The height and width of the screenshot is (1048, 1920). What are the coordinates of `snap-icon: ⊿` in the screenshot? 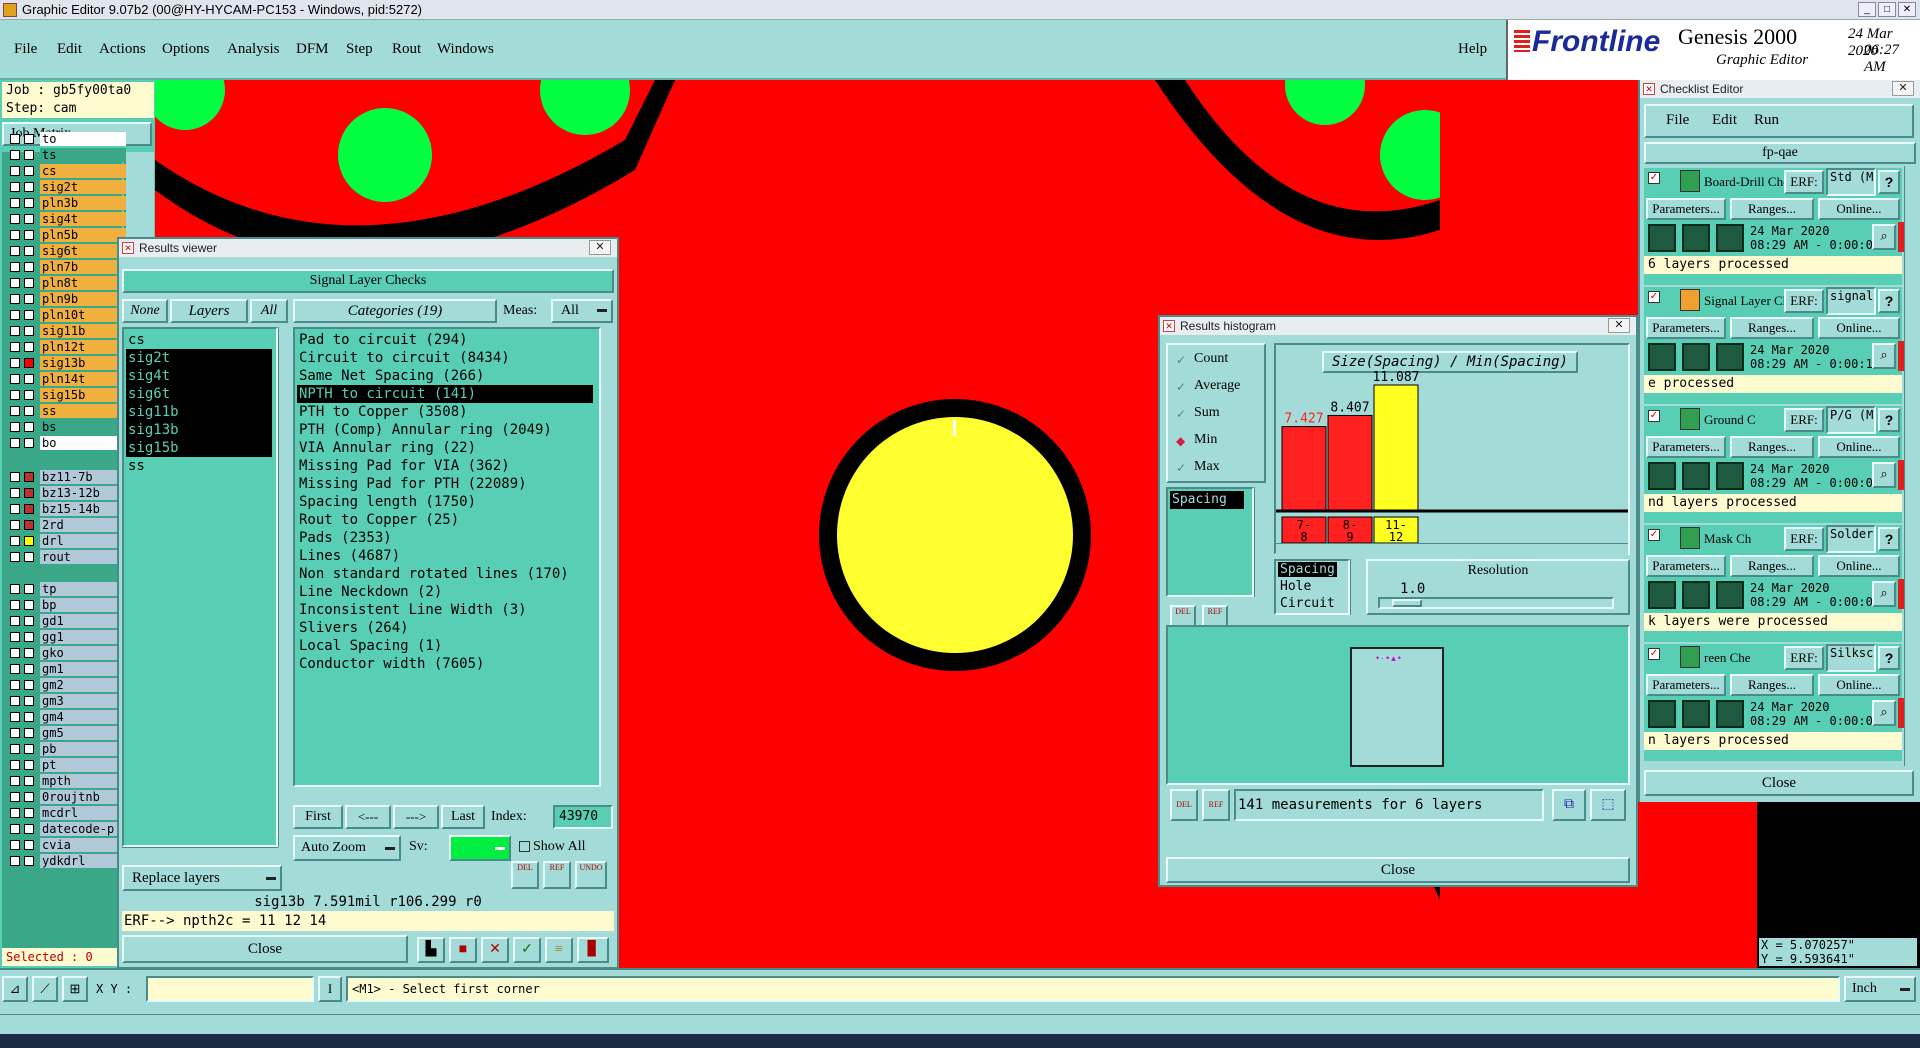 It's located at (15, 989).